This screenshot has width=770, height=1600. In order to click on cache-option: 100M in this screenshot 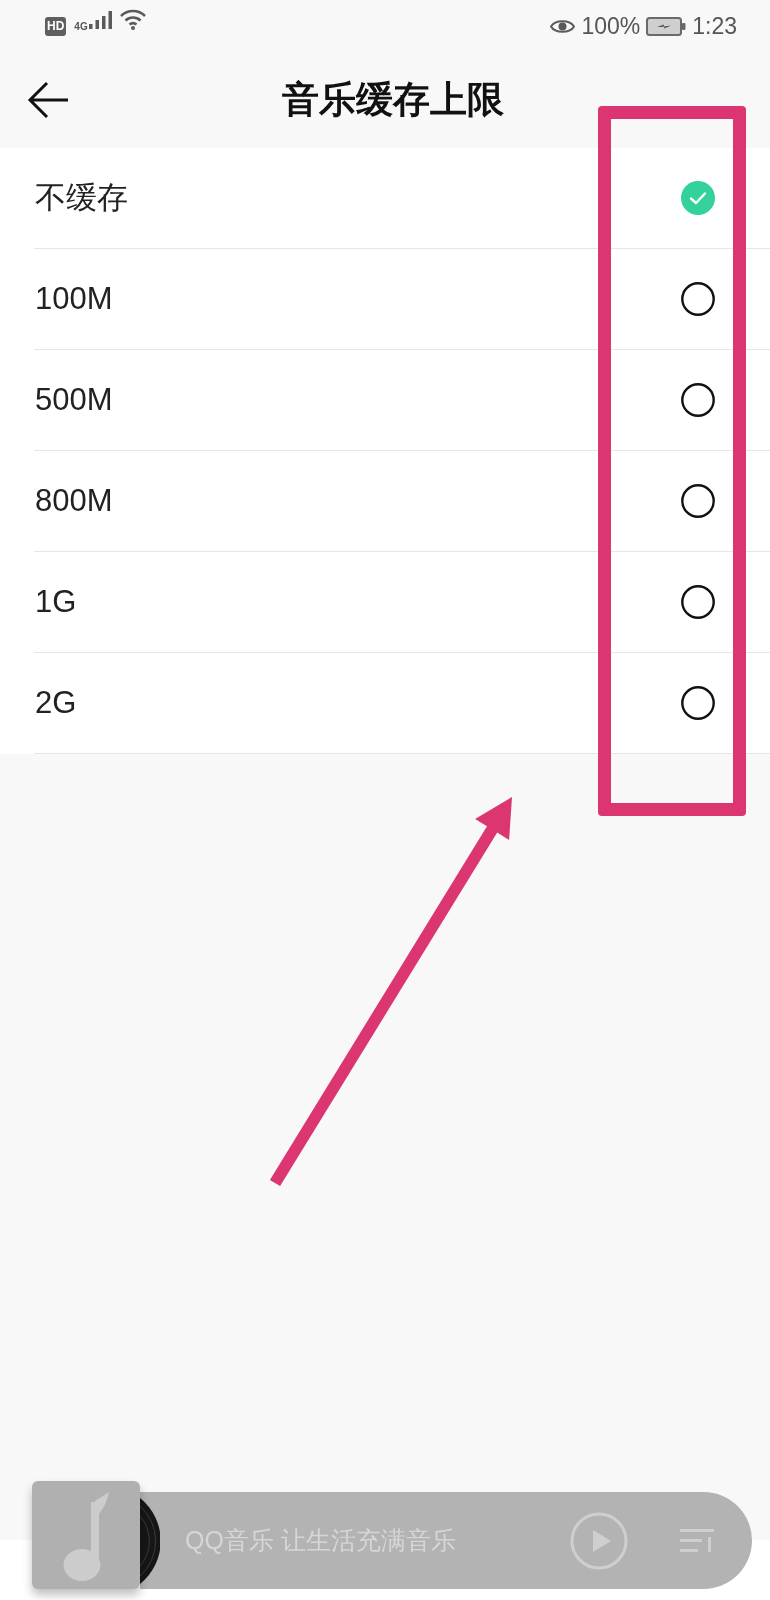, I will do `click(402, 299)`.